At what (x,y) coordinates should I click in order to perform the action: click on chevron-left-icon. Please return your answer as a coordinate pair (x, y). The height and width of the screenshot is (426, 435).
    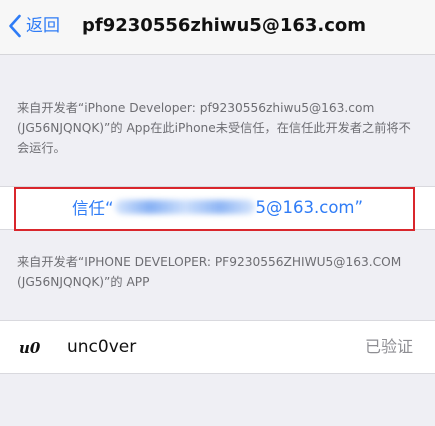
    Looking at the image, I should click on (15, 26).